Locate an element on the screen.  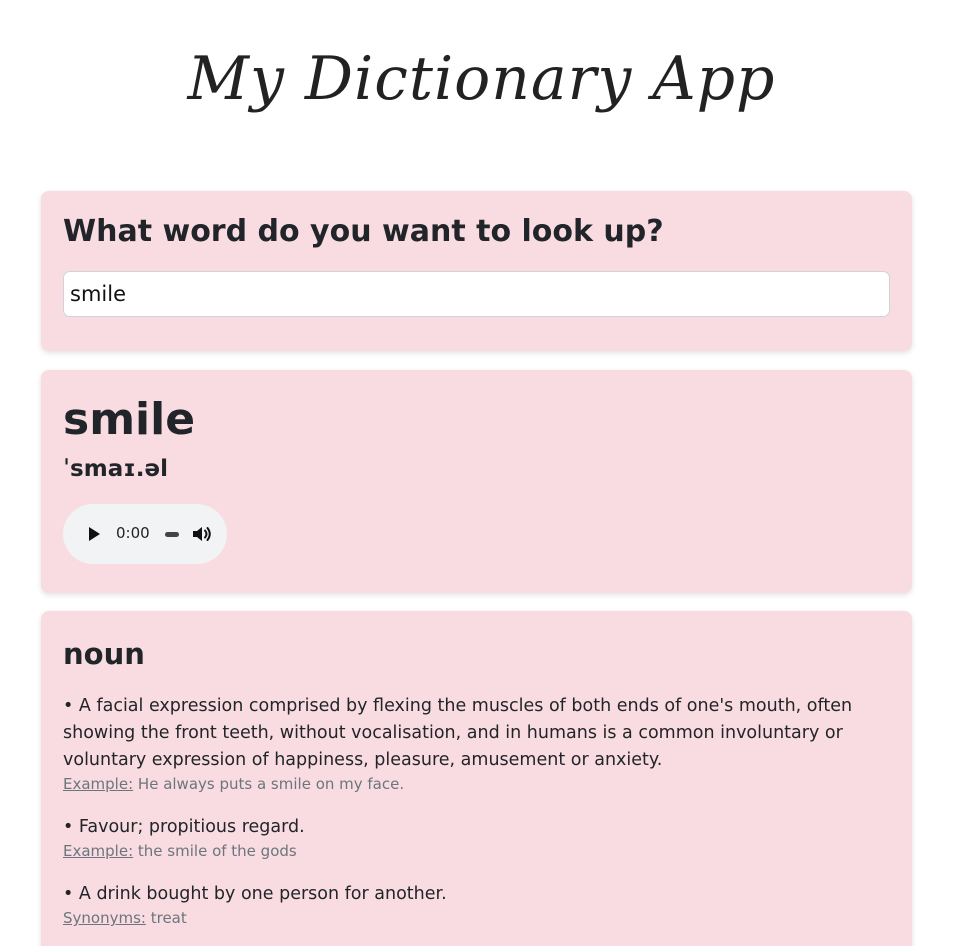
search-heading: What word do you want to look up? is located at coordinates (363, 231).